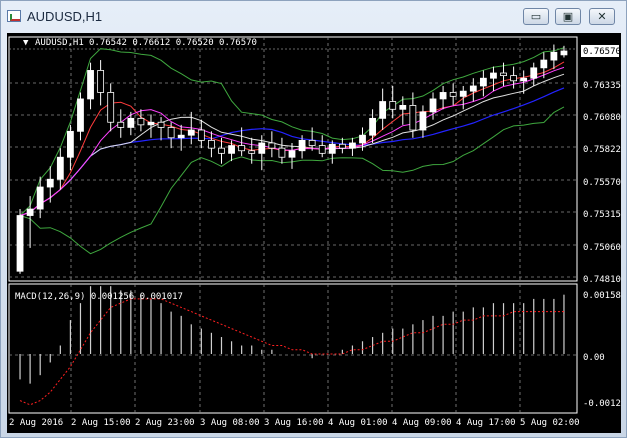 This screenshot has height=438, width=627. Describe the element at coordinates (36, 423) in the screenshot. I see `time-label: 2 Aug 2016` at that location.